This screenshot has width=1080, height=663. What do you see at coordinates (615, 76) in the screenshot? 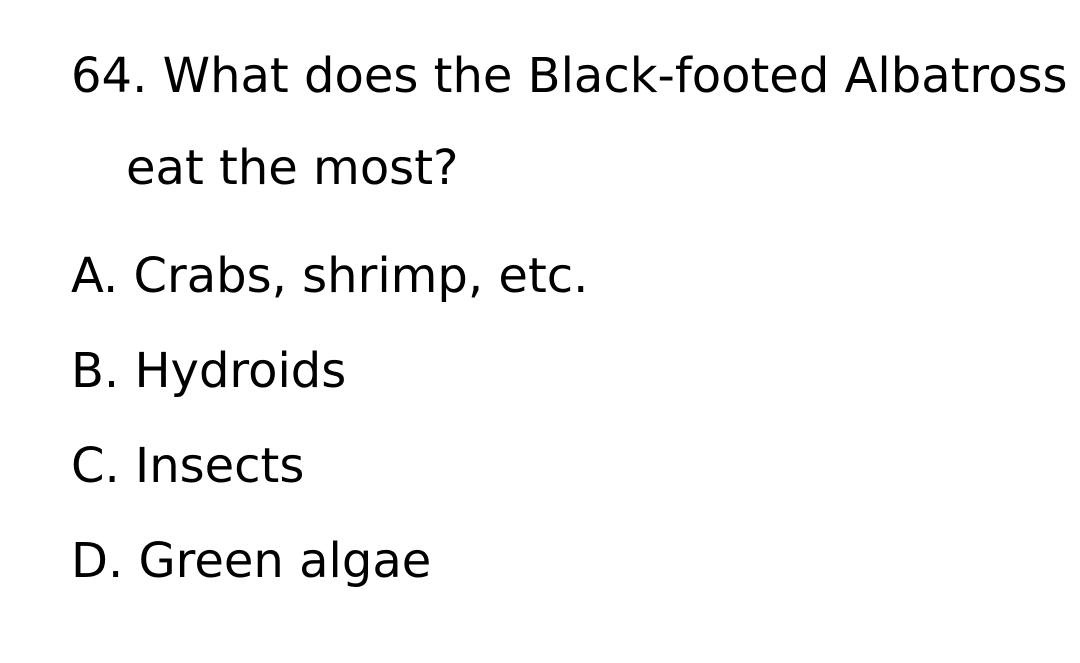
I see `question-text-line-1: What does the Black-footed Albatross` at bounding box center [615, 76].